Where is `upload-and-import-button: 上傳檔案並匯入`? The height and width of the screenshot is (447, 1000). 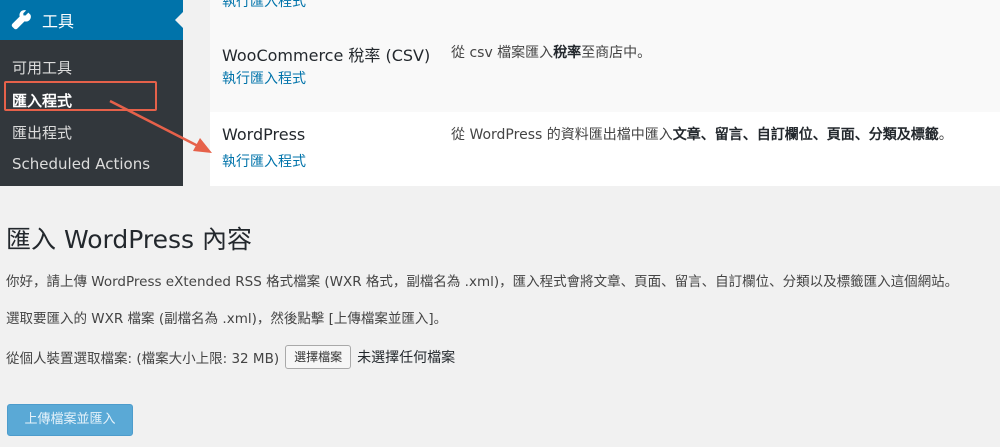
upload-and-import-button: 上傳檔案並匯入 is located at coordinates (70, 420).